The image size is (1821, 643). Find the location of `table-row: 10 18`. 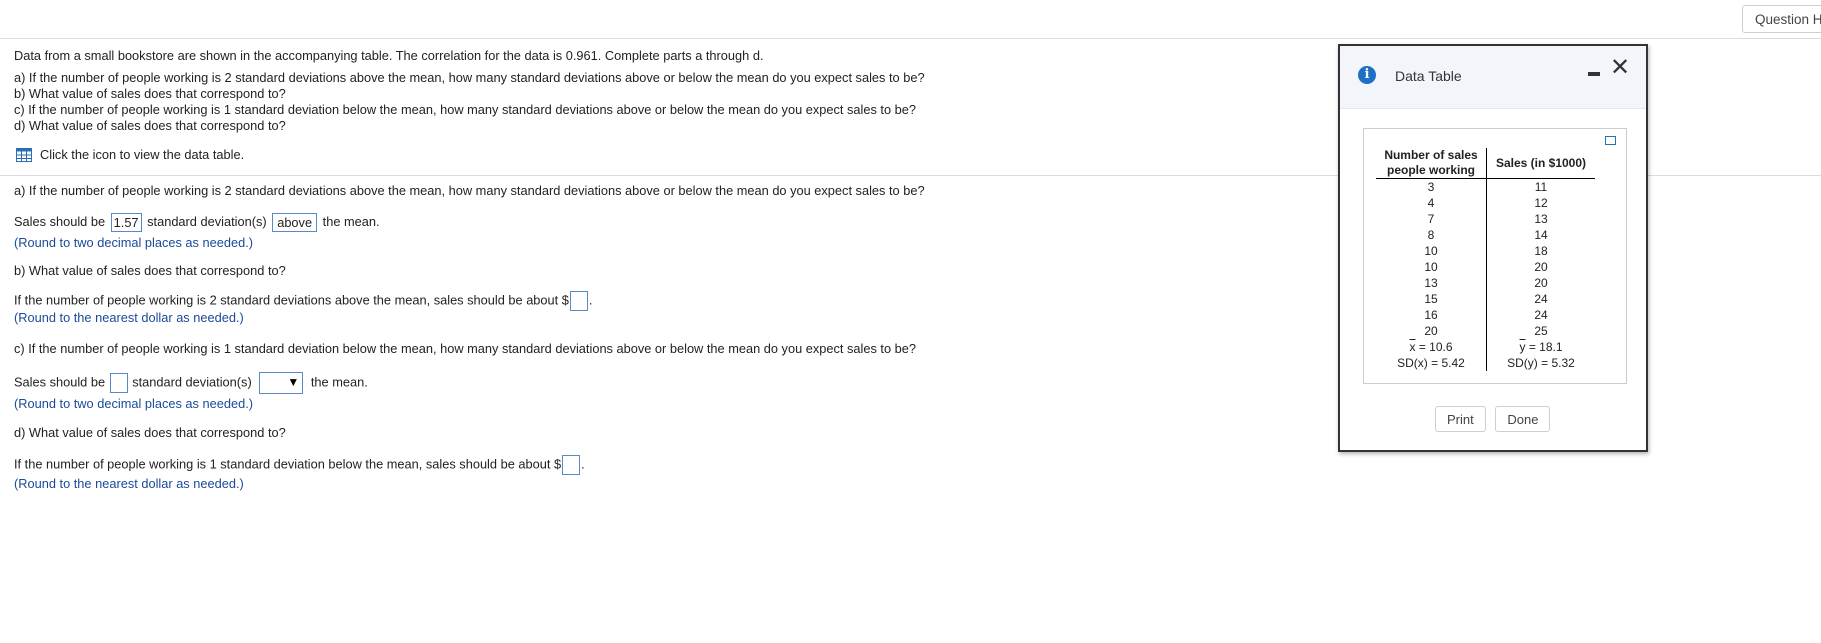

table-row: 10 18 is located at coordinates (1485, 251).